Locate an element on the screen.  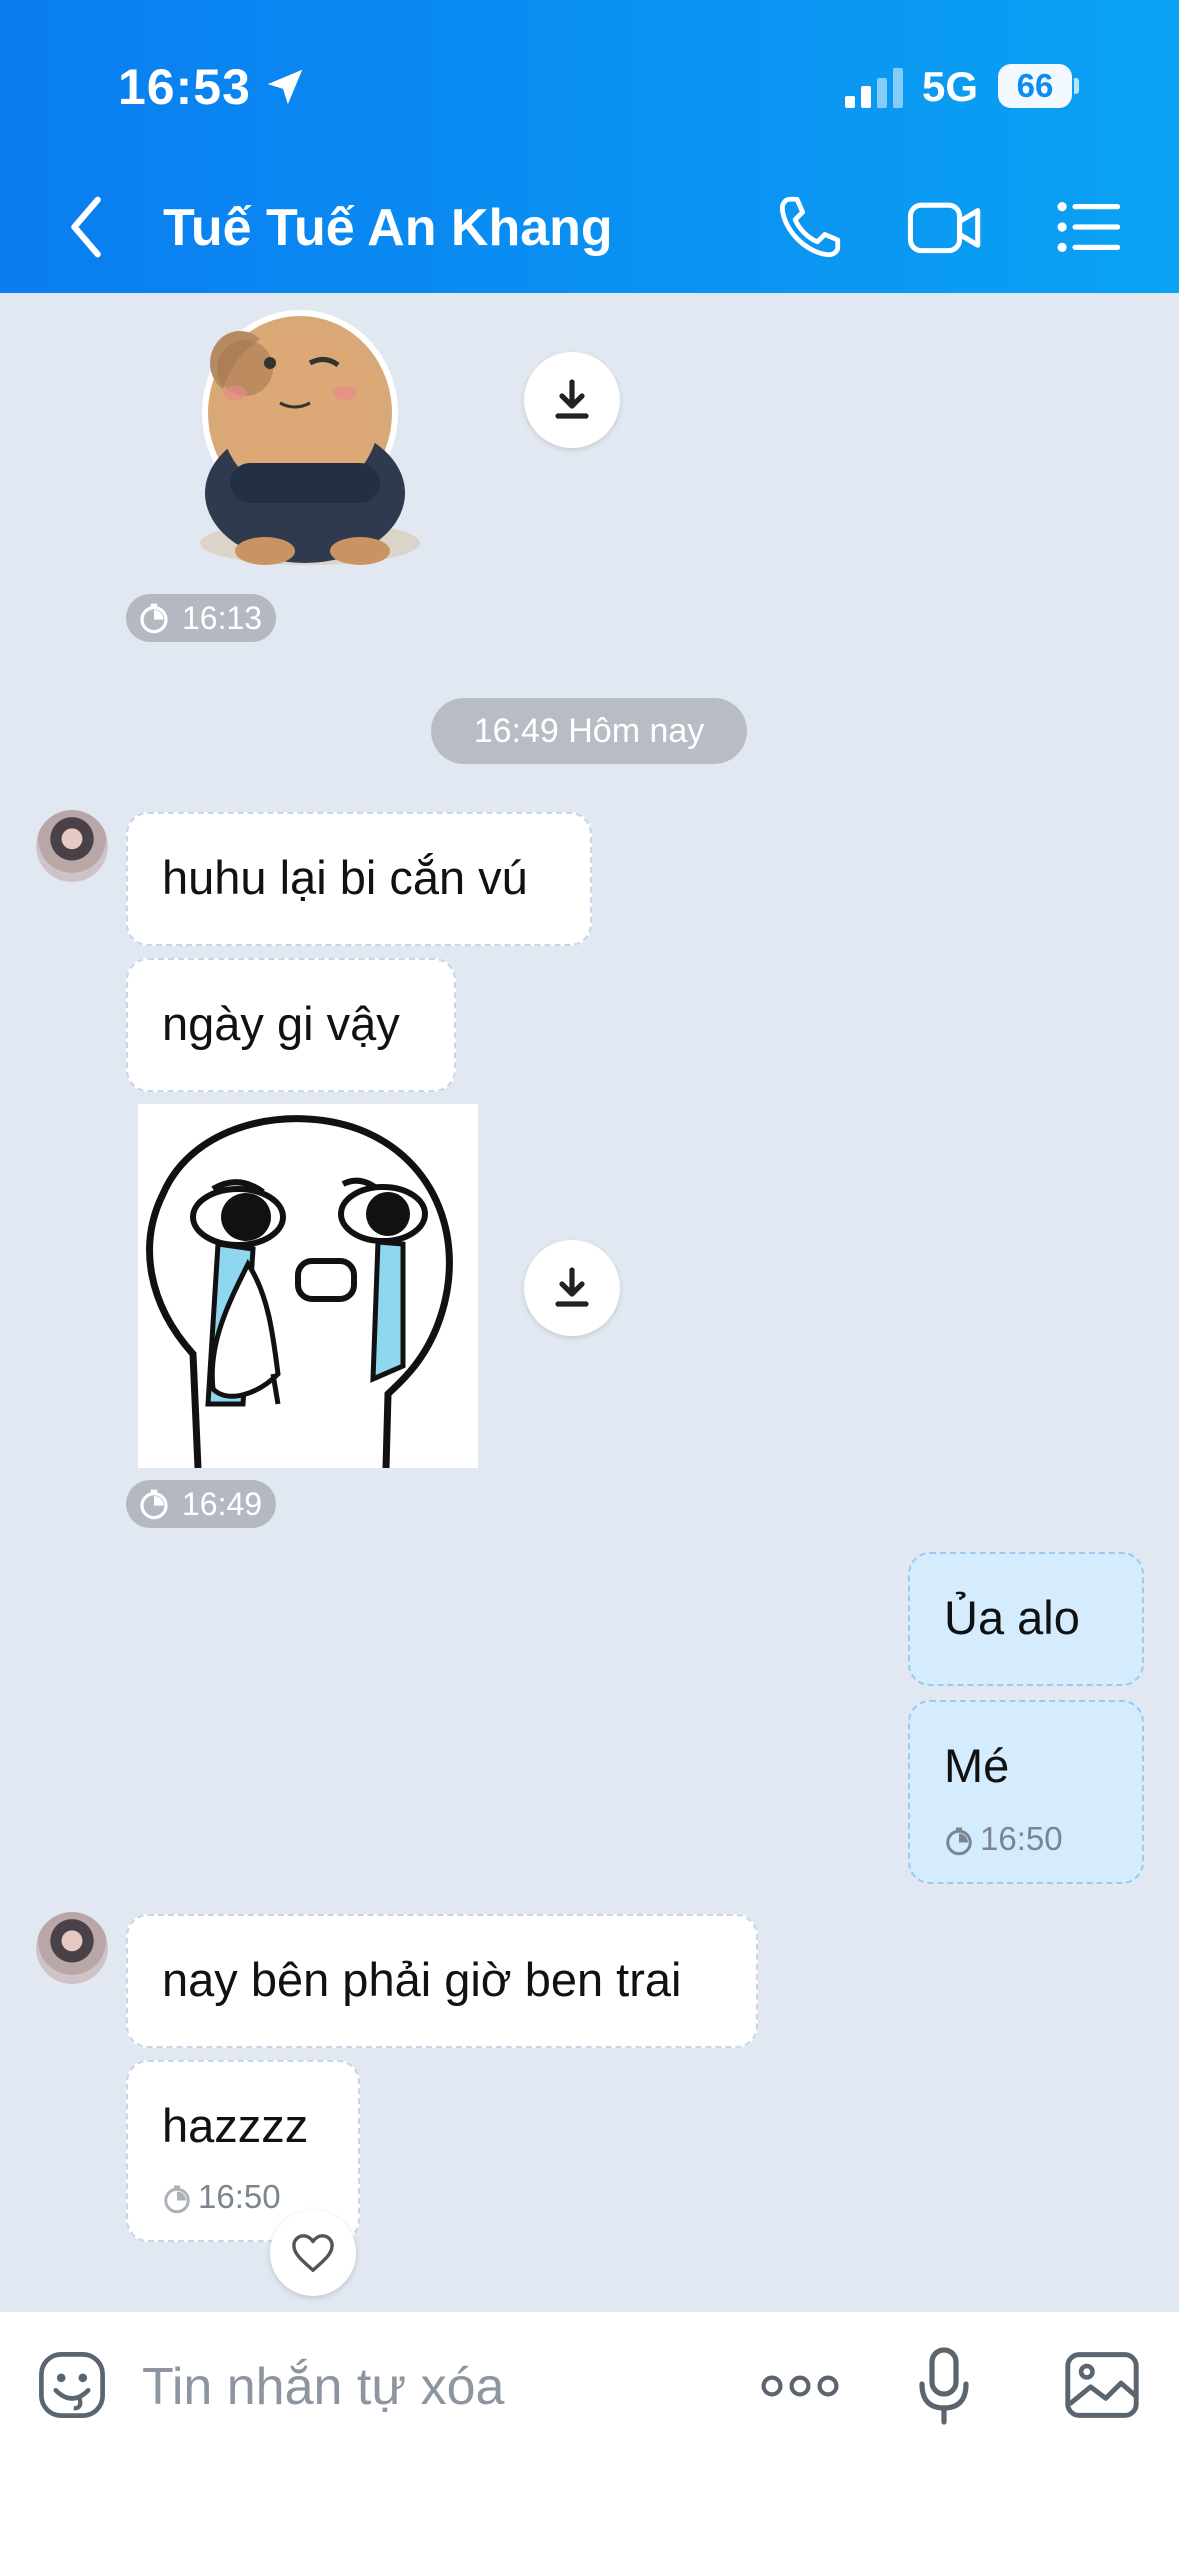
sticker-time-badge: 16:49 is located at coordinates (201, 1504).